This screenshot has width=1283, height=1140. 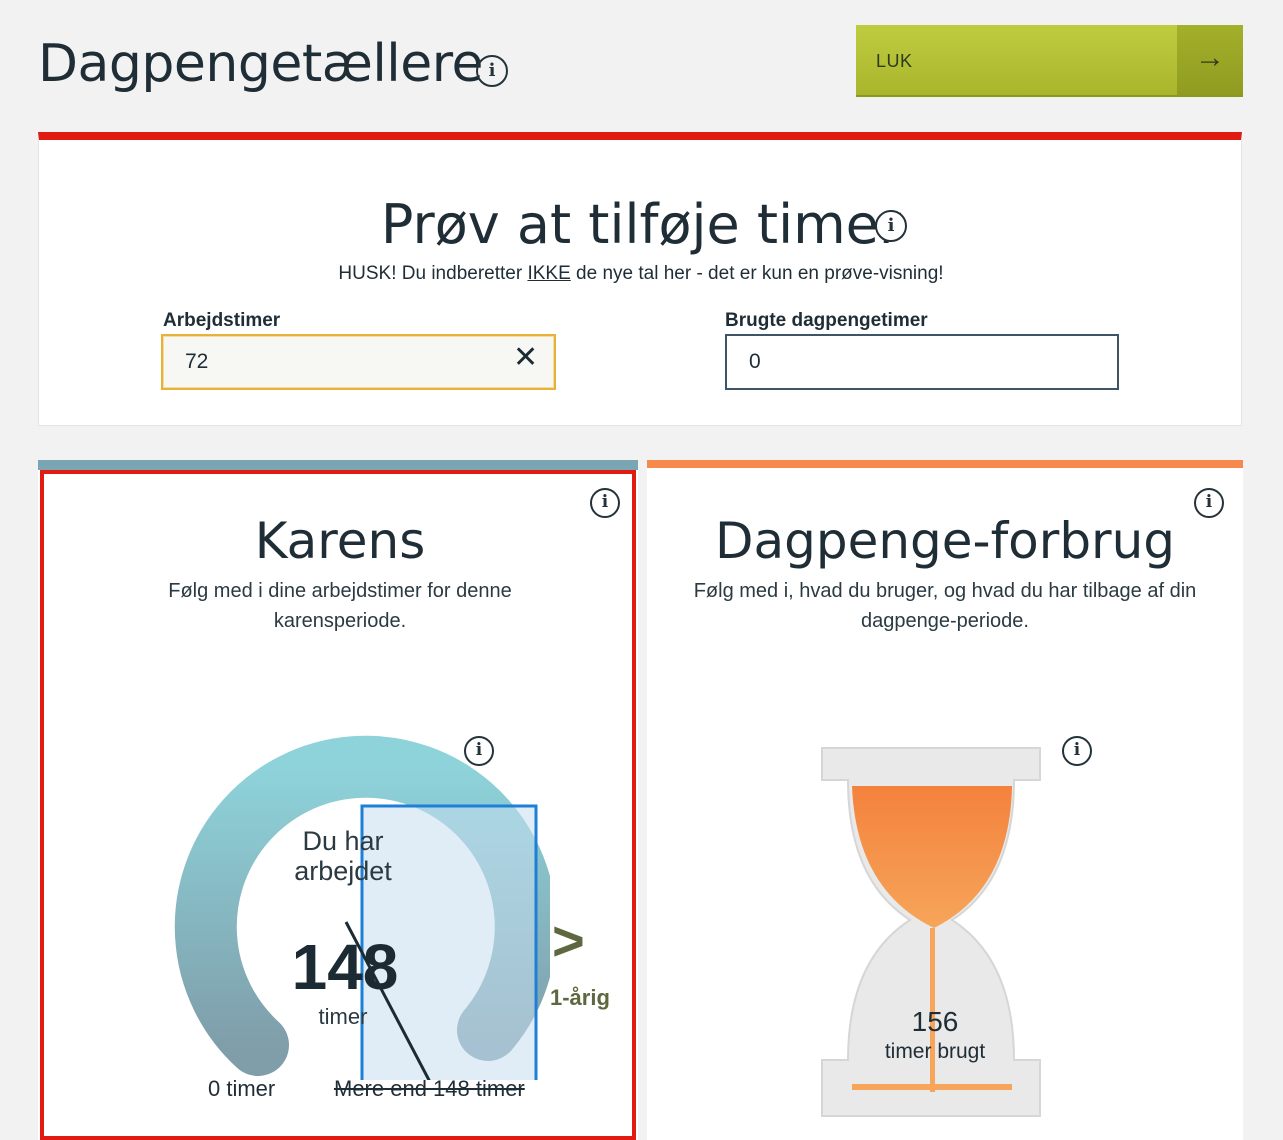 What do you see at coordinates (340, 541) in the screenshot?
I see `karens-title: Karens` at bounding box center [340, 541].